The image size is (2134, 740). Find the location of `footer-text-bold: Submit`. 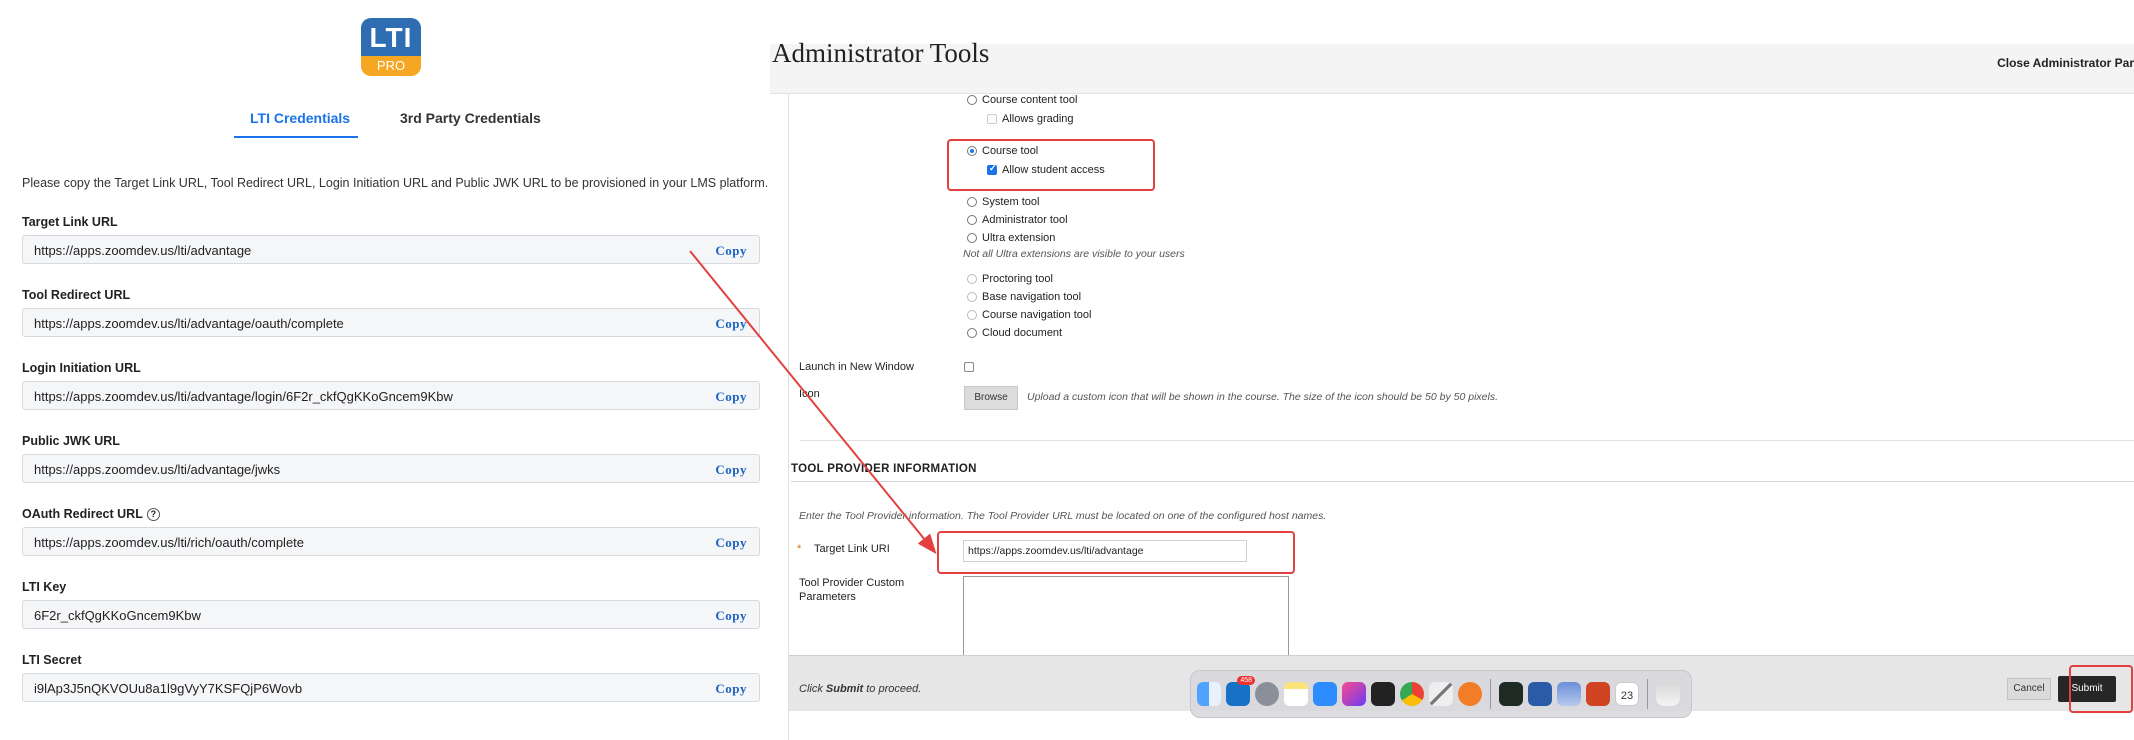

footer-text-bold: Submit is located at coordinates (844, 689).